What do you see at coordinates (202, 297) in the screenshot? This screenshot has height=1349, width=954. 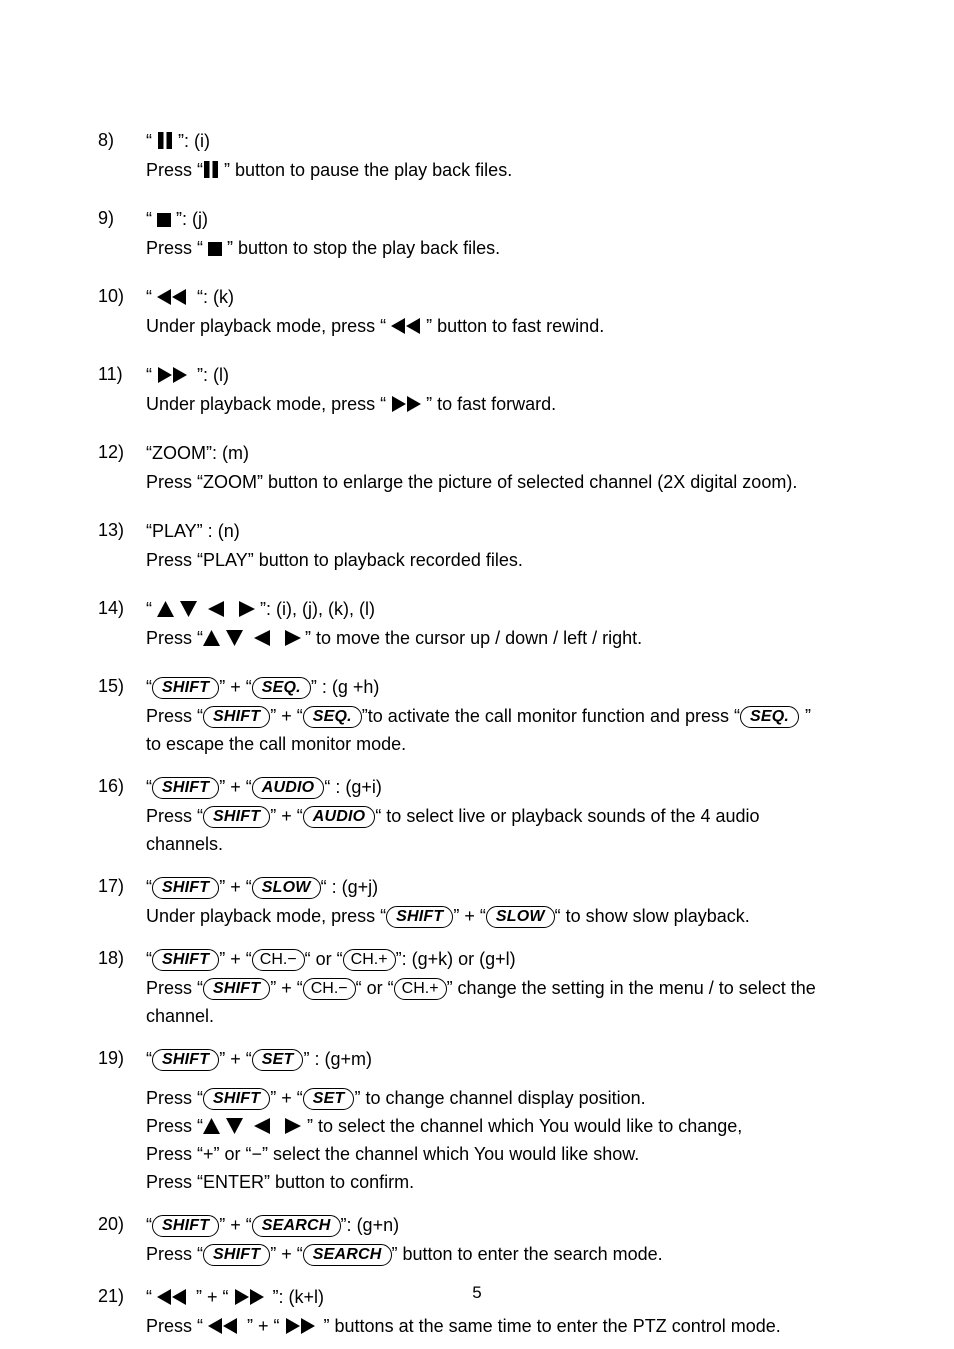 I see `close-quote: “:` at bounding box center [202, 297].